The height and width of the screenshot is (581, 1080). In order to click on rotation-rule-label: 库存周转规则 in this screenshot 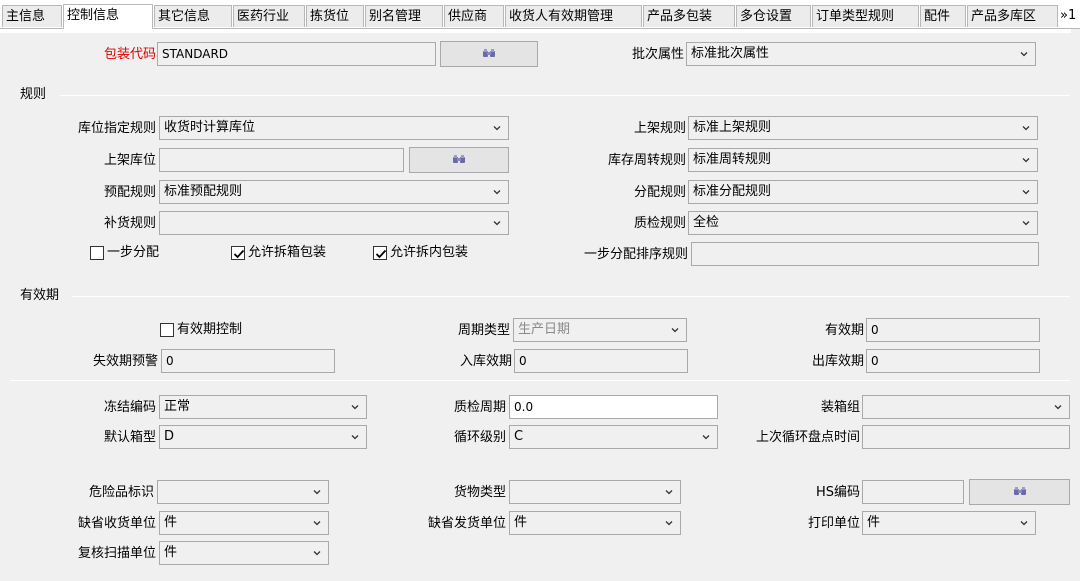, I will do `click(646, 160)`.